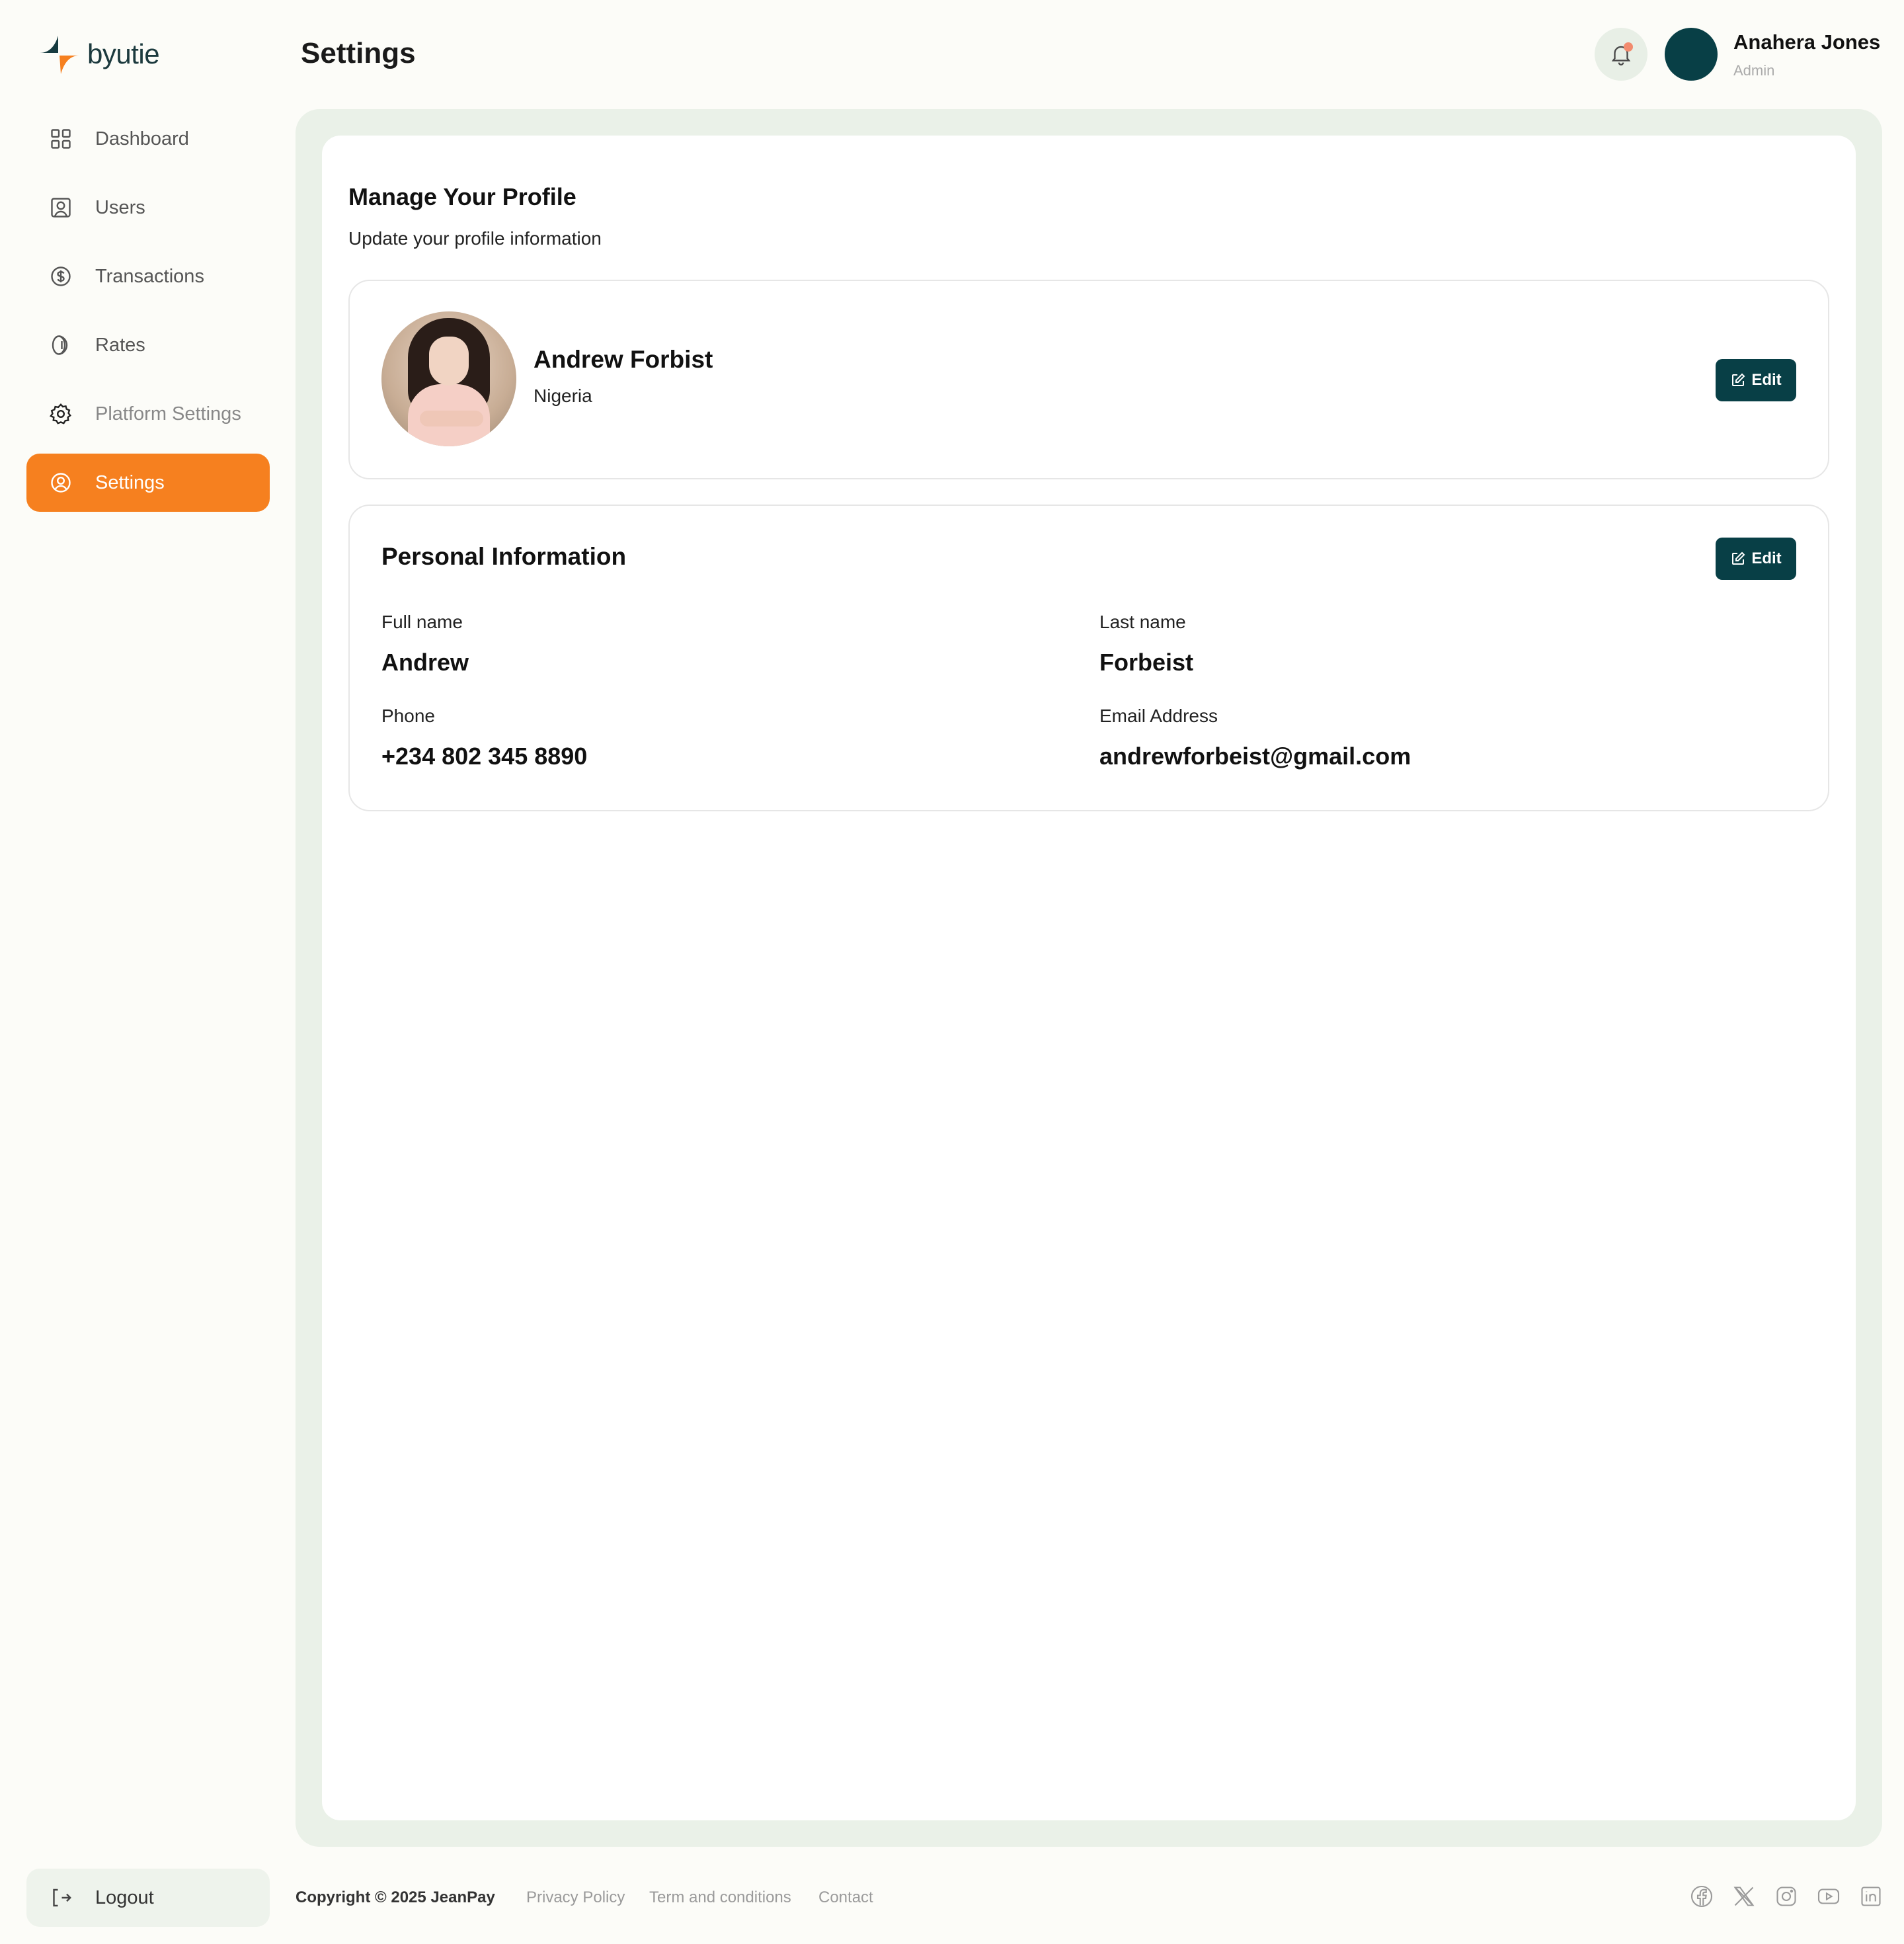  What do you see at coordinates (563, 396) in the screenshot?
I see `profile-country: Nigeria` at bounding box center [563, 396].